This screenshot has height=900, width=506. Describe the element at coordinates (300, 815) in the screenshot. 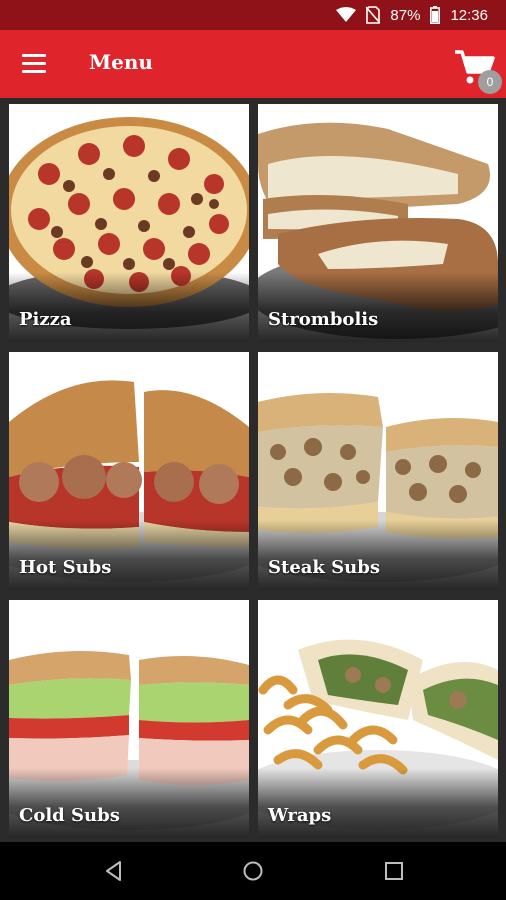

I see `category-label: Wraps` at that location.